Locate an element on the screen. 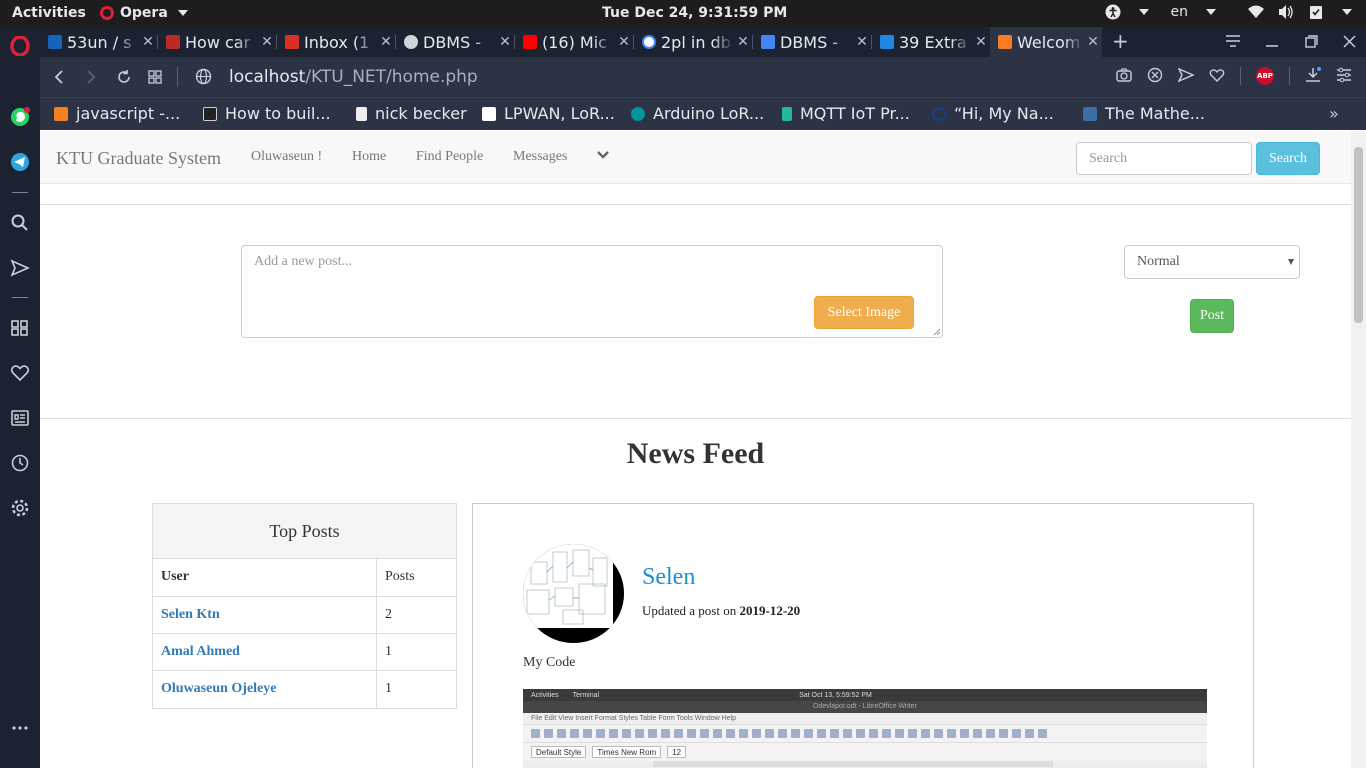  easy-setup-icon is located at coordinates (1344, 75).